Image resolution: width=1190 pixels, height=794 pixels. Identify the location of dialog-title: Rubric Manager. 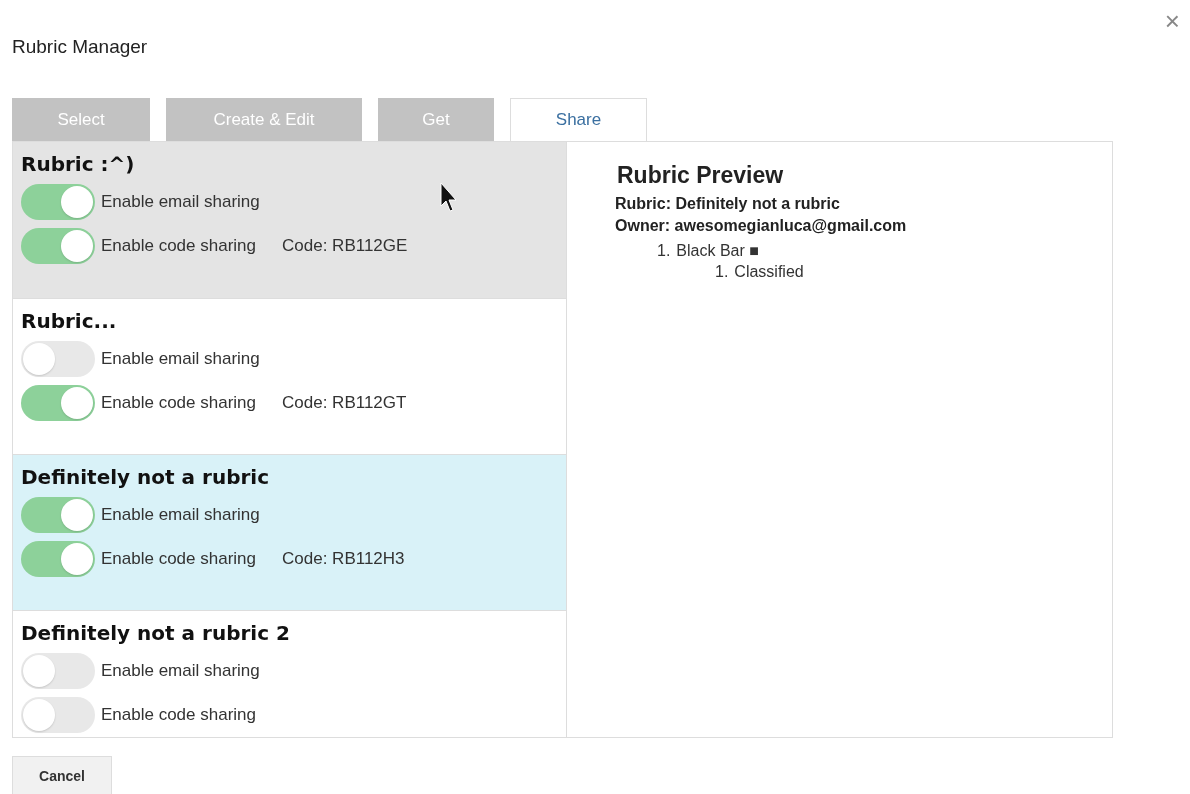
(80, 46).